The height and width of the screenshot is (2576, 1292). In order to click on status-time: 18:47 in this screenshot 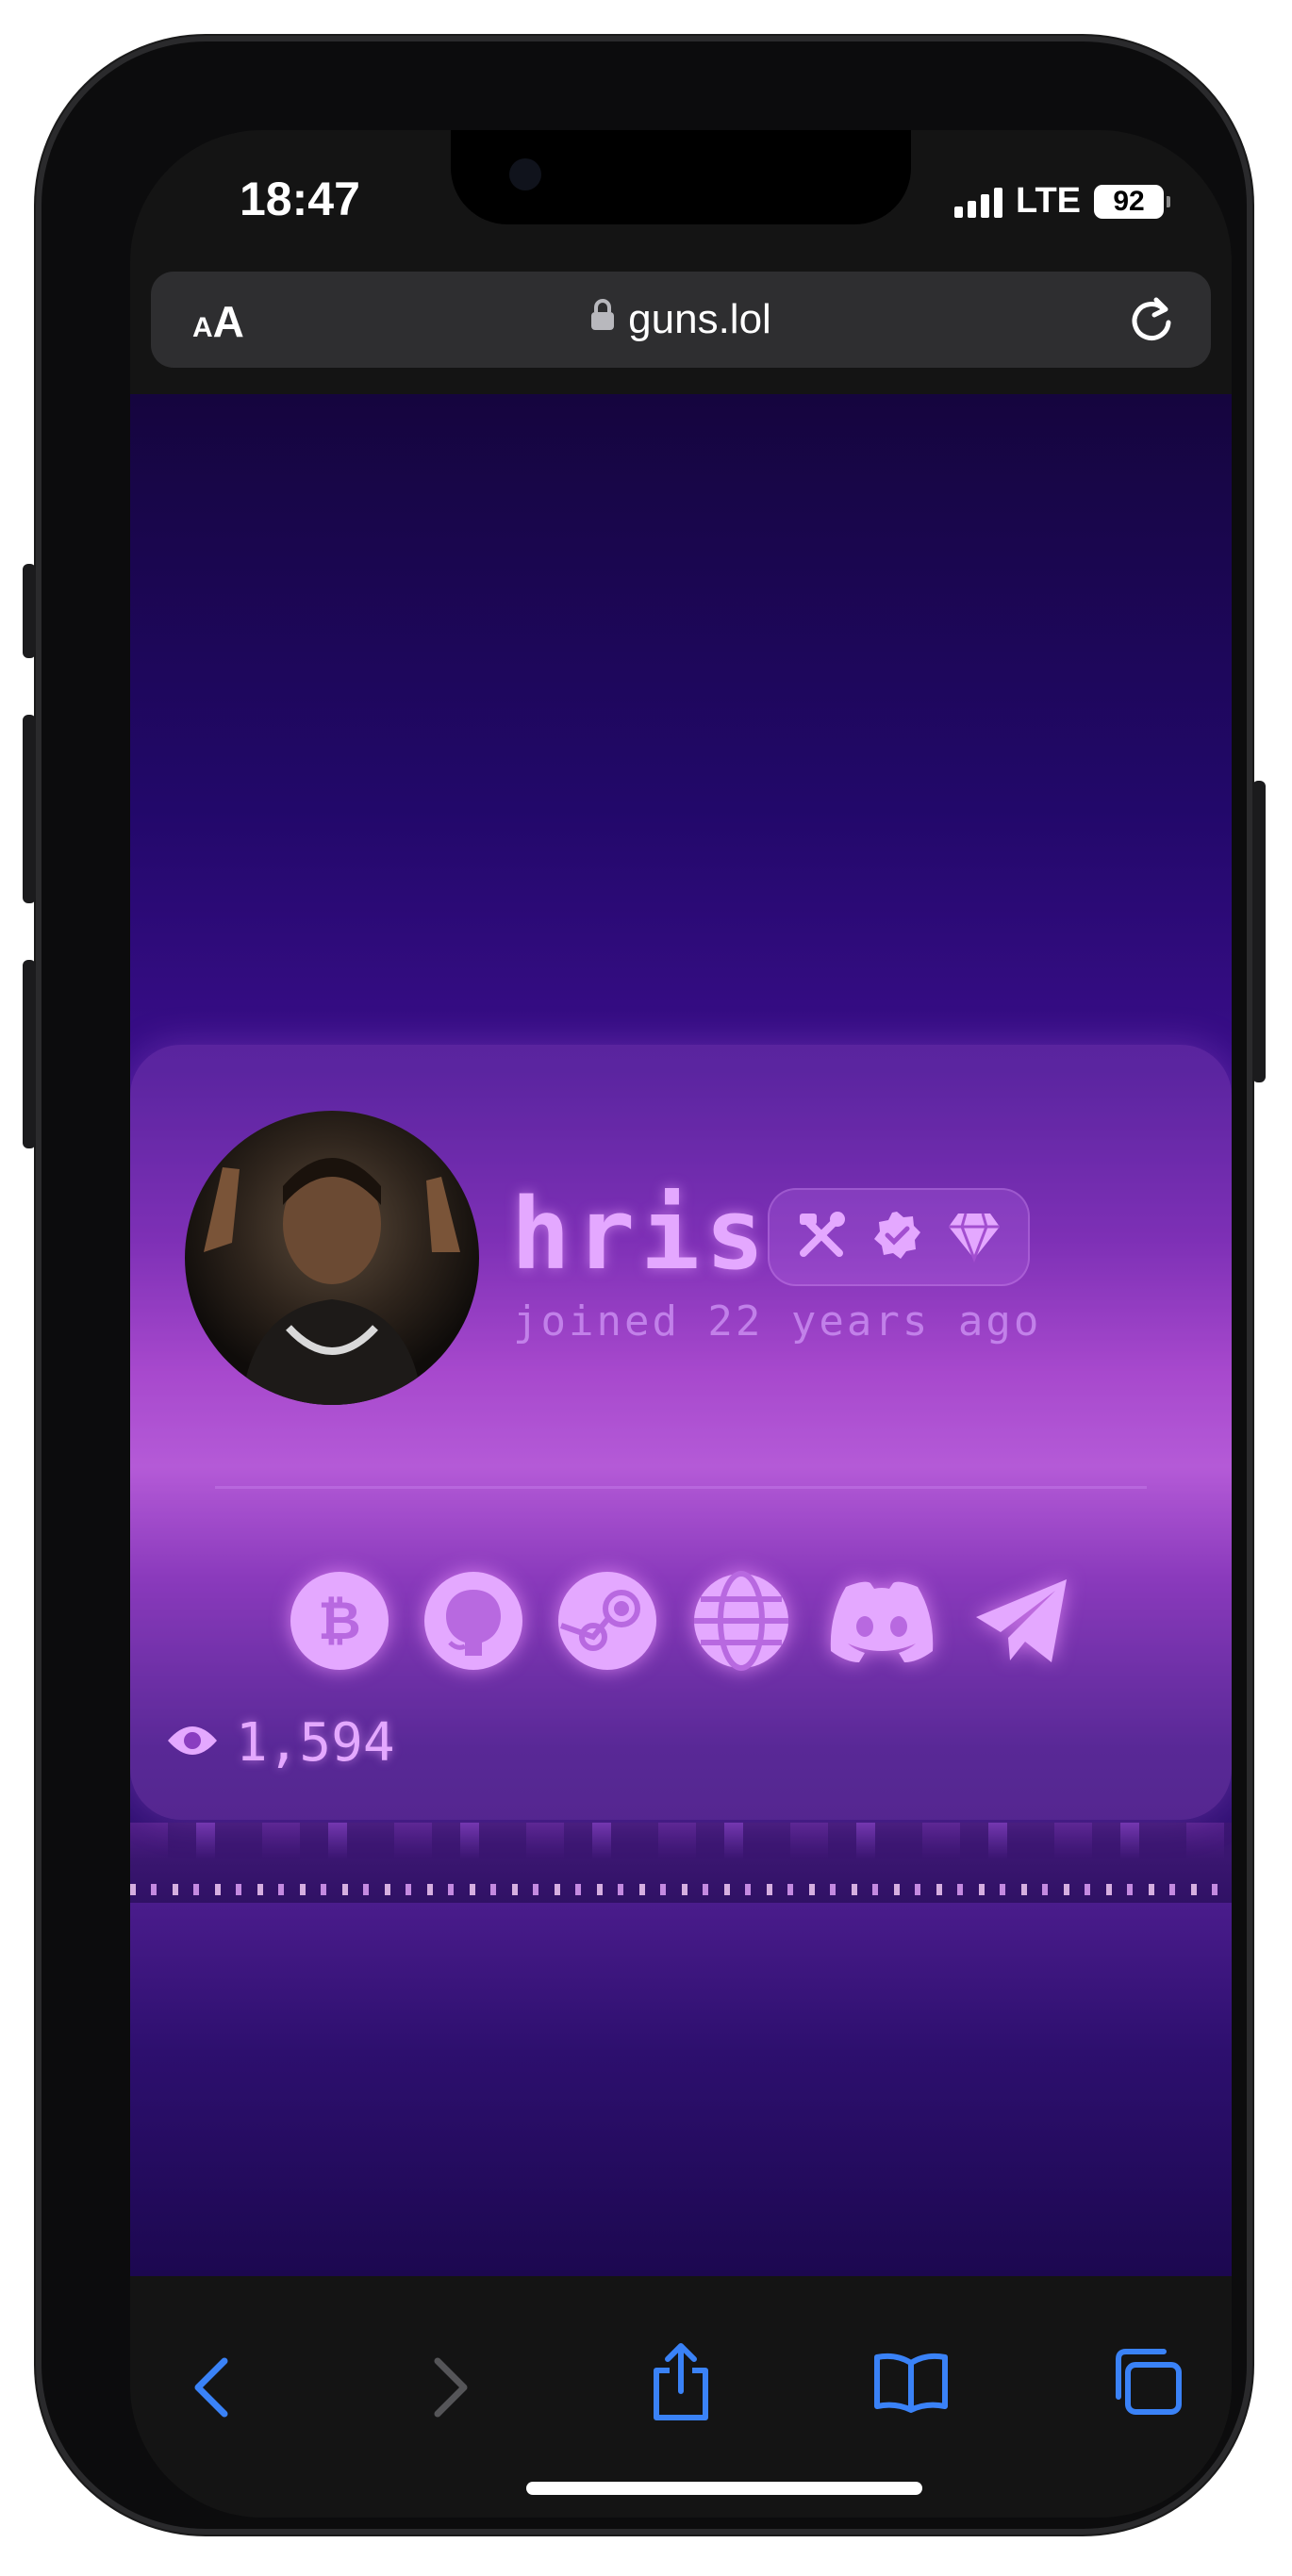, I will do `click(300, 199)`.